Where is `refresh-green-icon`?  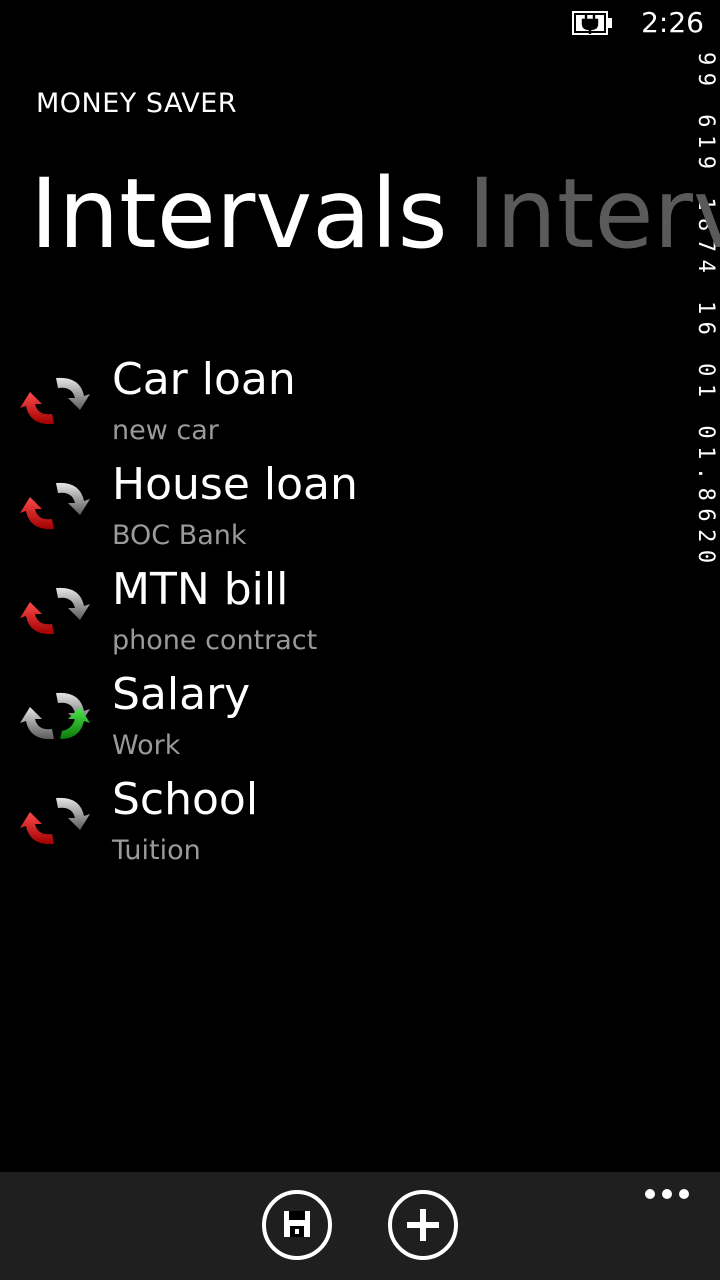 refresh-green-icon is located at coordinates (55, 716).